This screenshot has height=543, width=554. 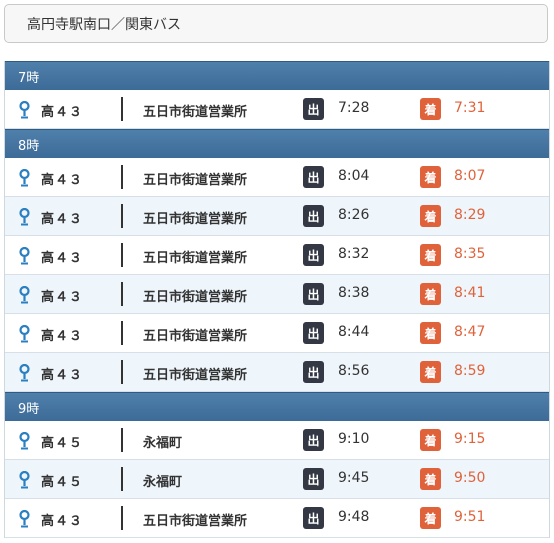 I want to click on page-title-text: 高円寺駅南口／関東バス, so click(x=104, y=24).